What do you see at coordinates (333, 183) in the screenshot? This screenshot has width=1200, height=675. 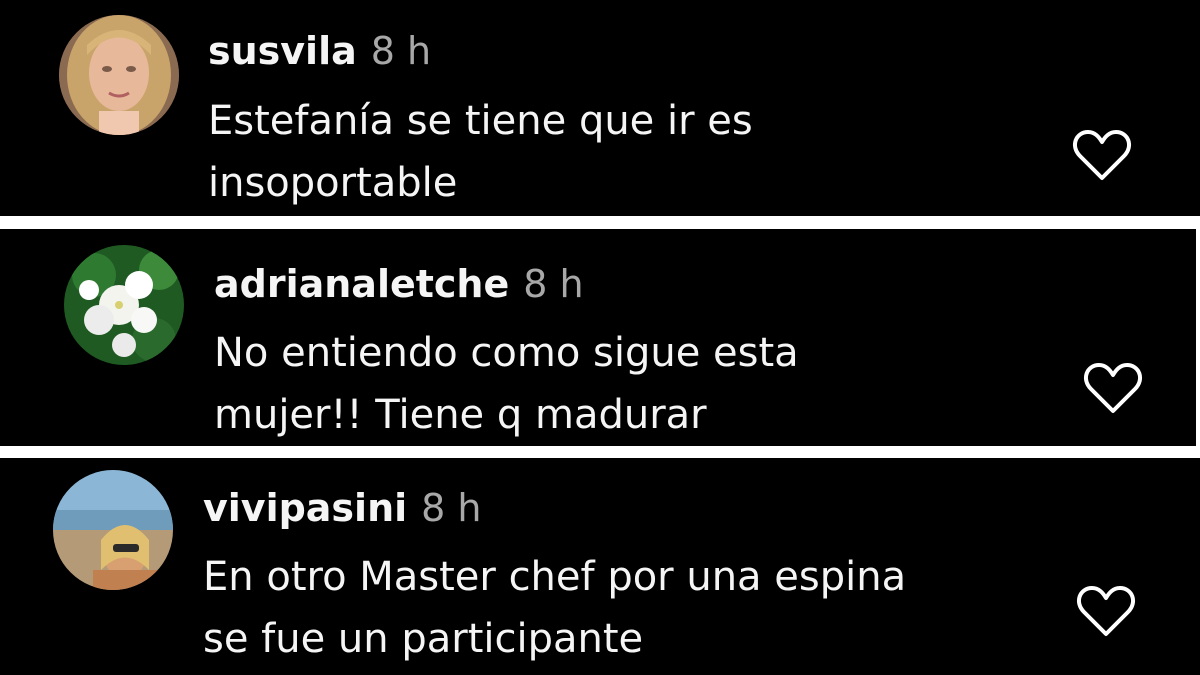 I see `comment-line: insoportable` at bounding box center [333, 183].